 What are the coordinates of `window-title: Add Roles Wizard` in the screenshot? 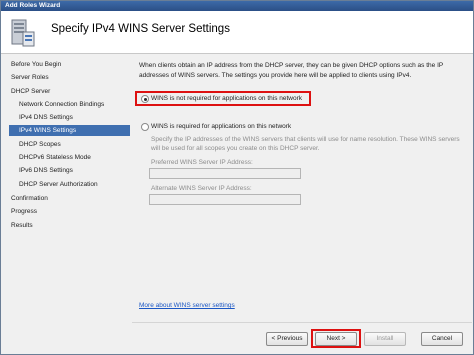 It's located at (33, 5).